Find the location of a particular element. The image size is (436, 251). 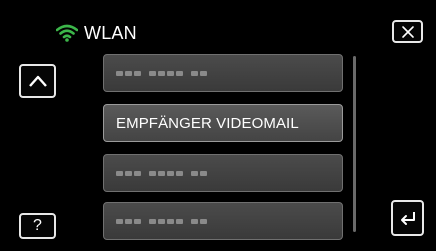

list-scrollbar is located at coordinates (354, 144).